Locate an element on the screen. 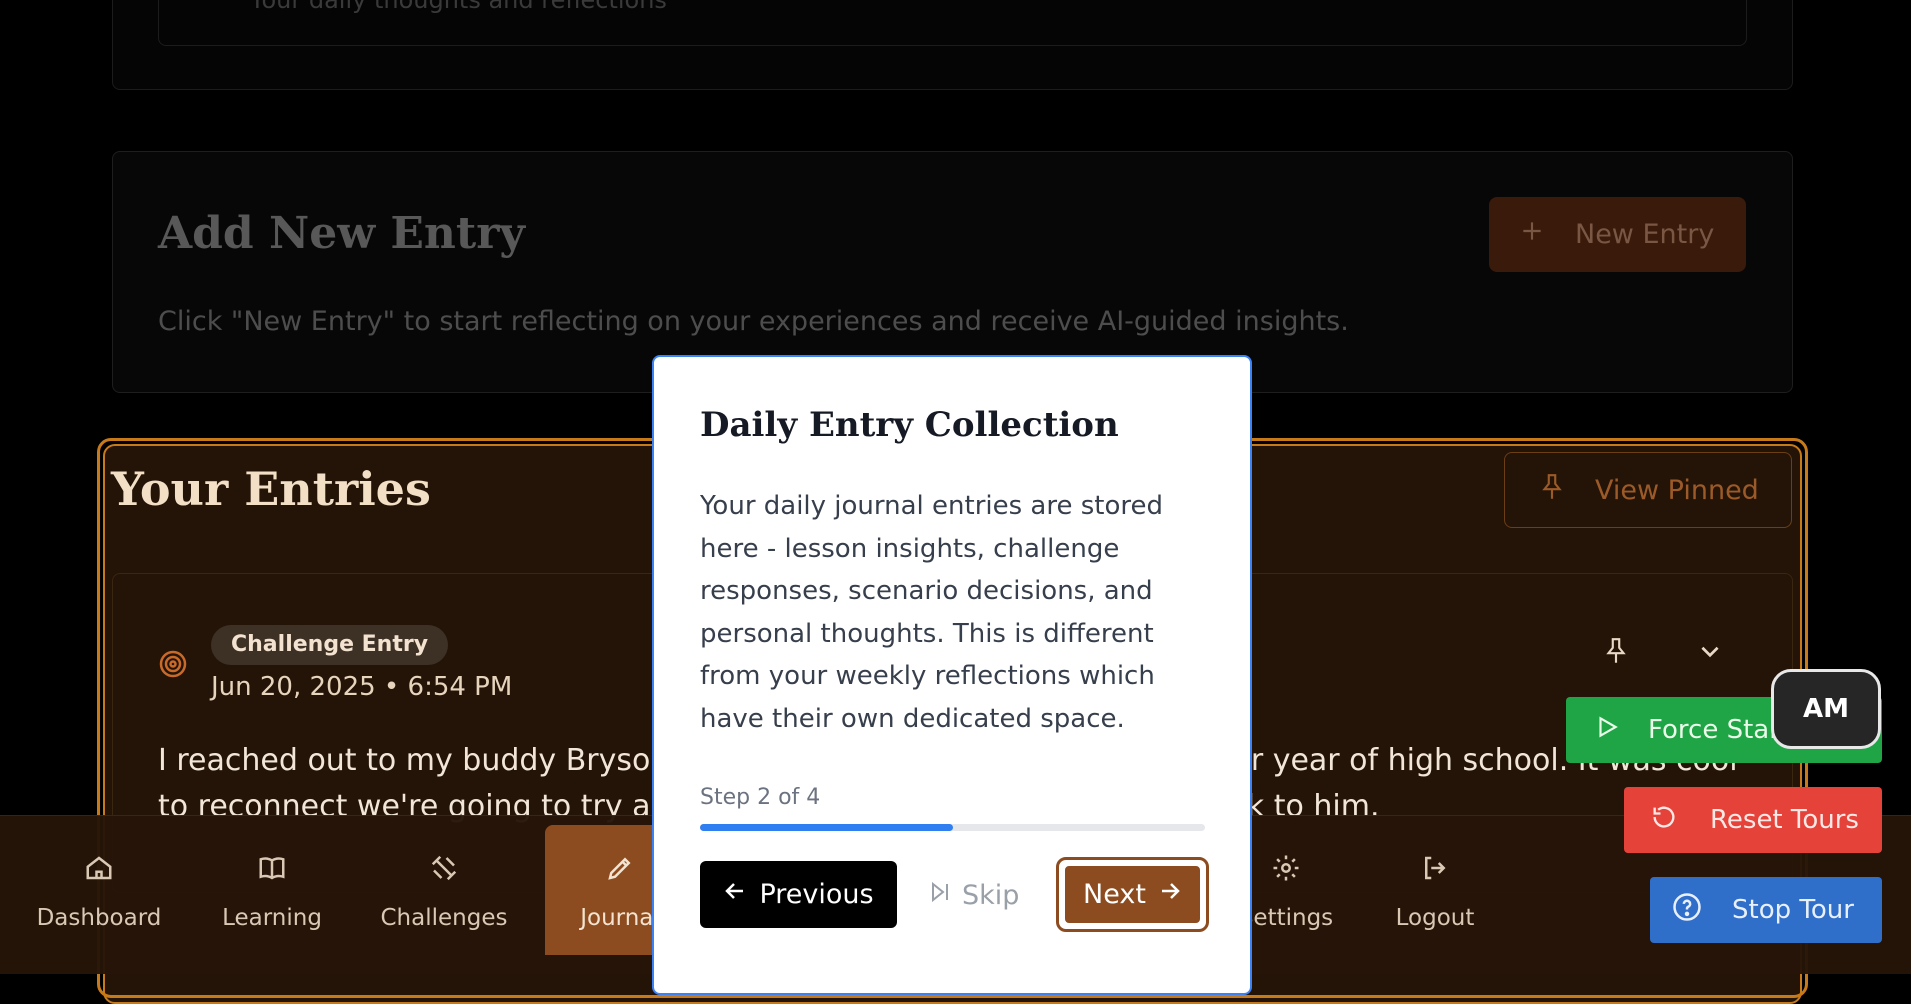 The height and width of the screenshot is (1004, 1911). new-entry-label: New Entry is located at coordinates (1645, 234).